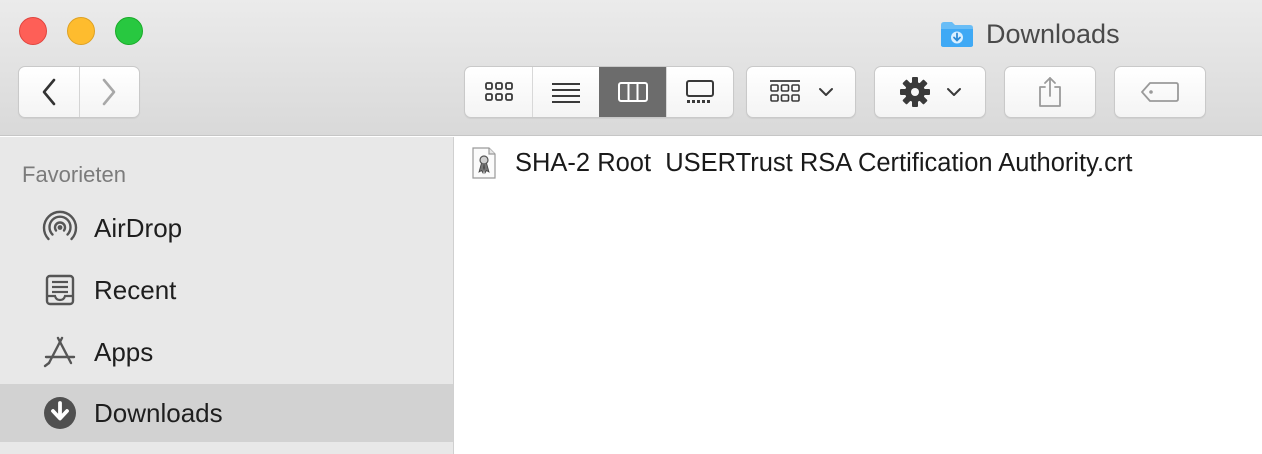  What do you see at coordinates (226, 228) in the screenshot?
I see `sidebar-item-airdrop: AirDrop` at bounding box center [226, 228].